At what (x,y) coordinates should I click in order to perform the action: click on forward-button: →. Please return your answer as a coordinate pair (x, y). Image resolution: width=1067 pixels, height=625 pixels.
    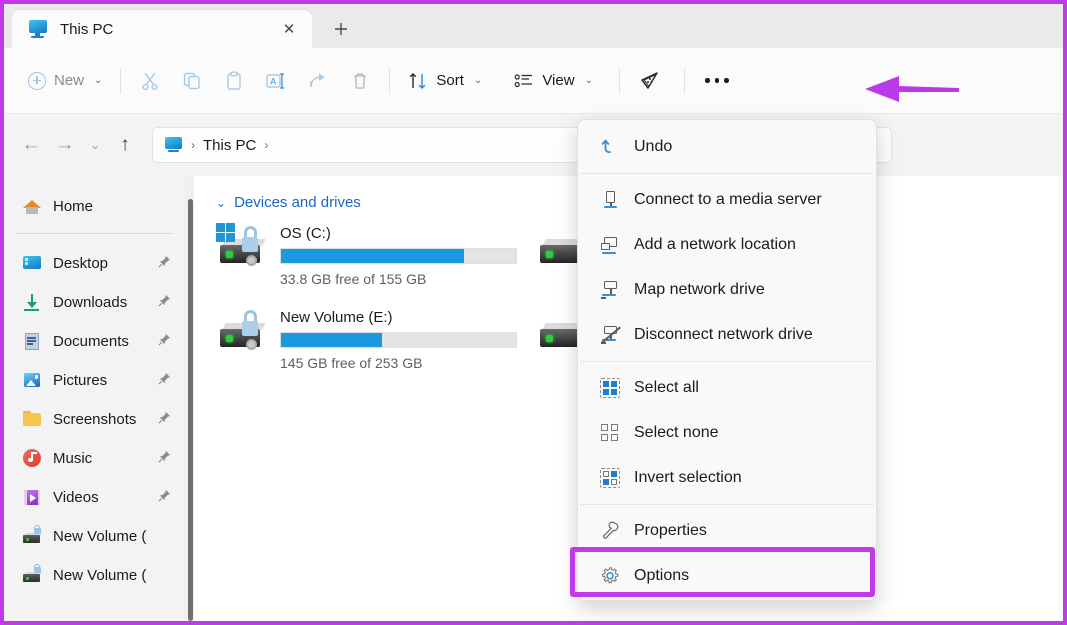
    Looking at the image, I should click on (65, 145).